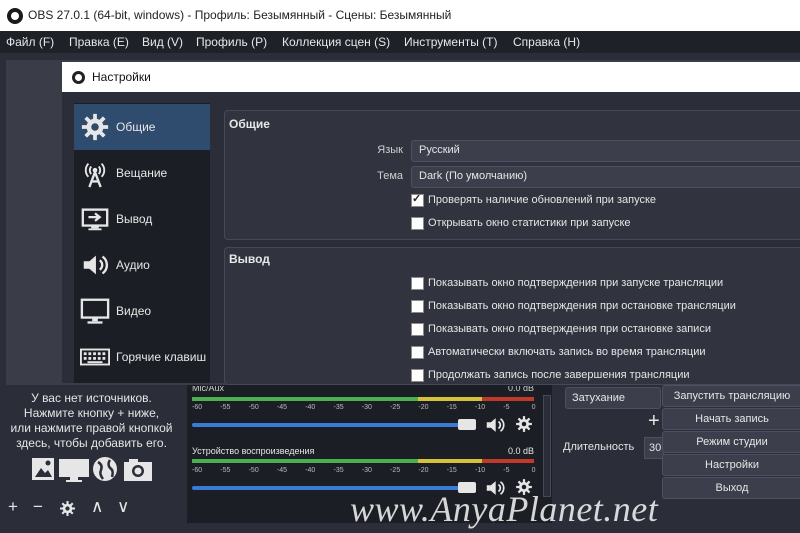 This screenshot has height=533, width=800. Describe the element at coordinates (731, 396) in the screenshot. I see `start-stream-button: Запустить трансляцию` at that location.